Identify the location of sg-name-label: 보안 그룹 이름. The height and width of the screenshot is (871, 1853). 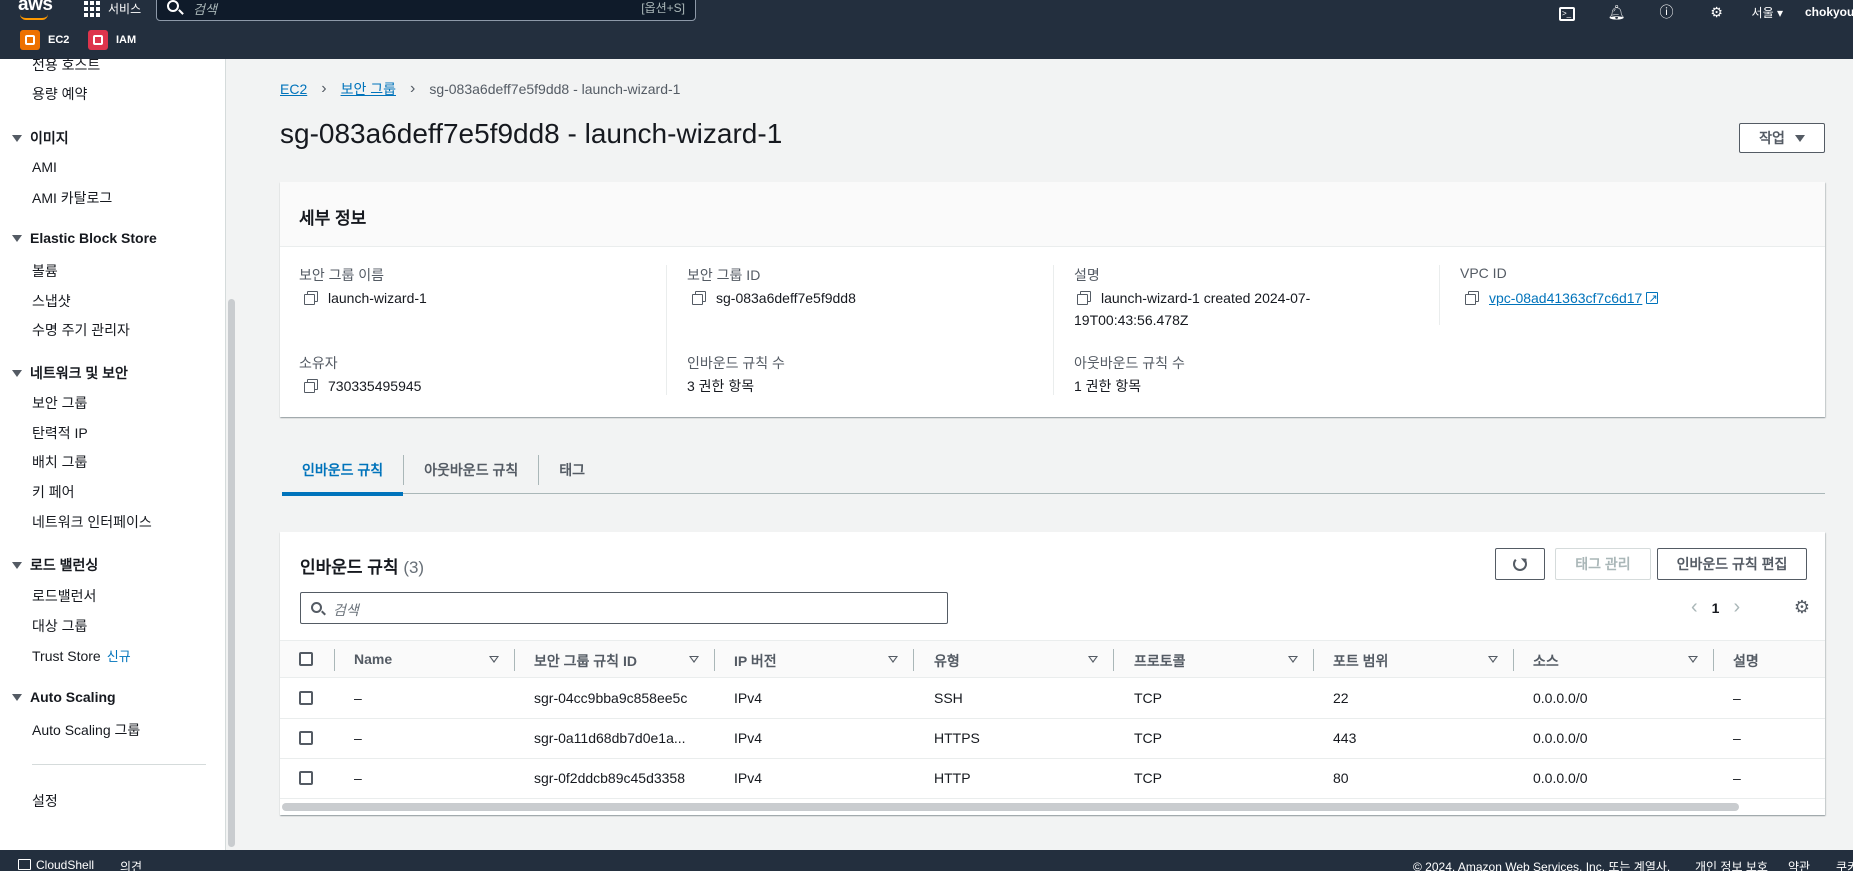
(342, 275).